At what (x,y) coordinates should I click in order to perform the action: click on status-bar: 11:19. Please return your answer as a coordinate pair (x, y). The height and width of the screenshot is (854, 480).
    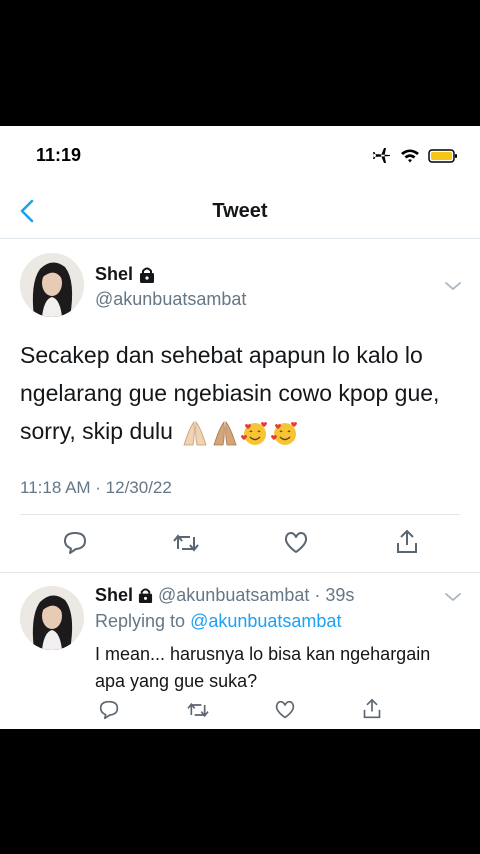
    Looking at the image, I should click on (240, 156).